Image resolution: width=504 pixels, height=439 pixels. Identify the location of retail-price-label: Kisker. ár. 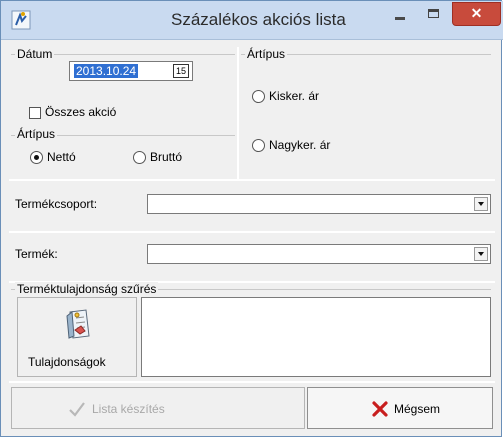
(294, 96).